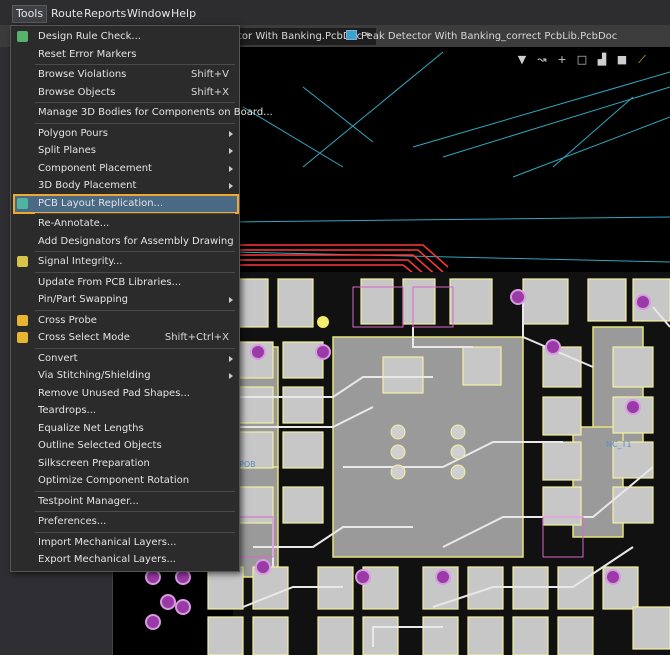 The height and width of the screenshot is (655, 670). I want to click on menu-reports: Reports, so click(105, 14).